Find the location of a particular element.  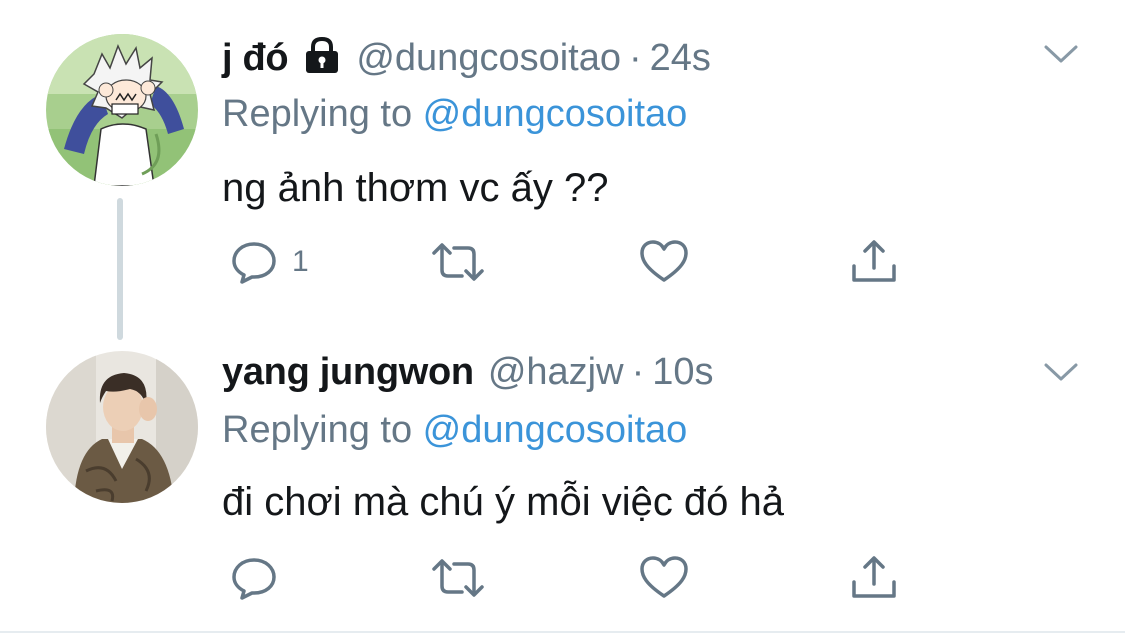

anime-boy-avatar-icon is located at coordinates (122, 110).